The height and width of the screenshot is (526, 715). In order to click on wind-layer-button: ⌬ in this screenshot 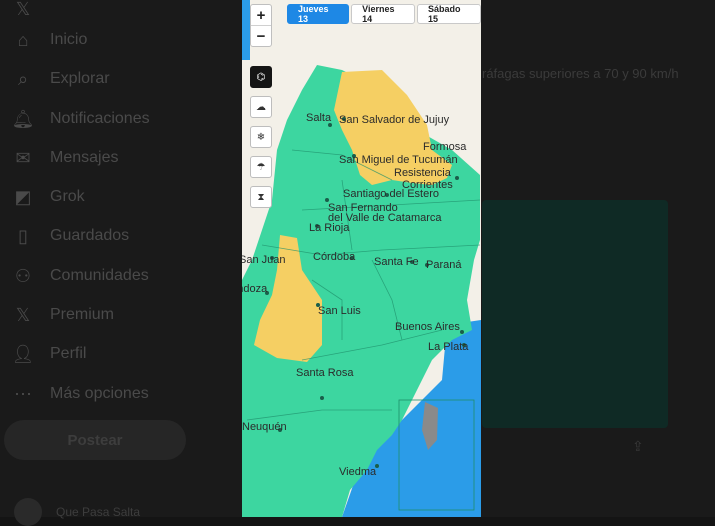, I will do `click(261, 77)`.